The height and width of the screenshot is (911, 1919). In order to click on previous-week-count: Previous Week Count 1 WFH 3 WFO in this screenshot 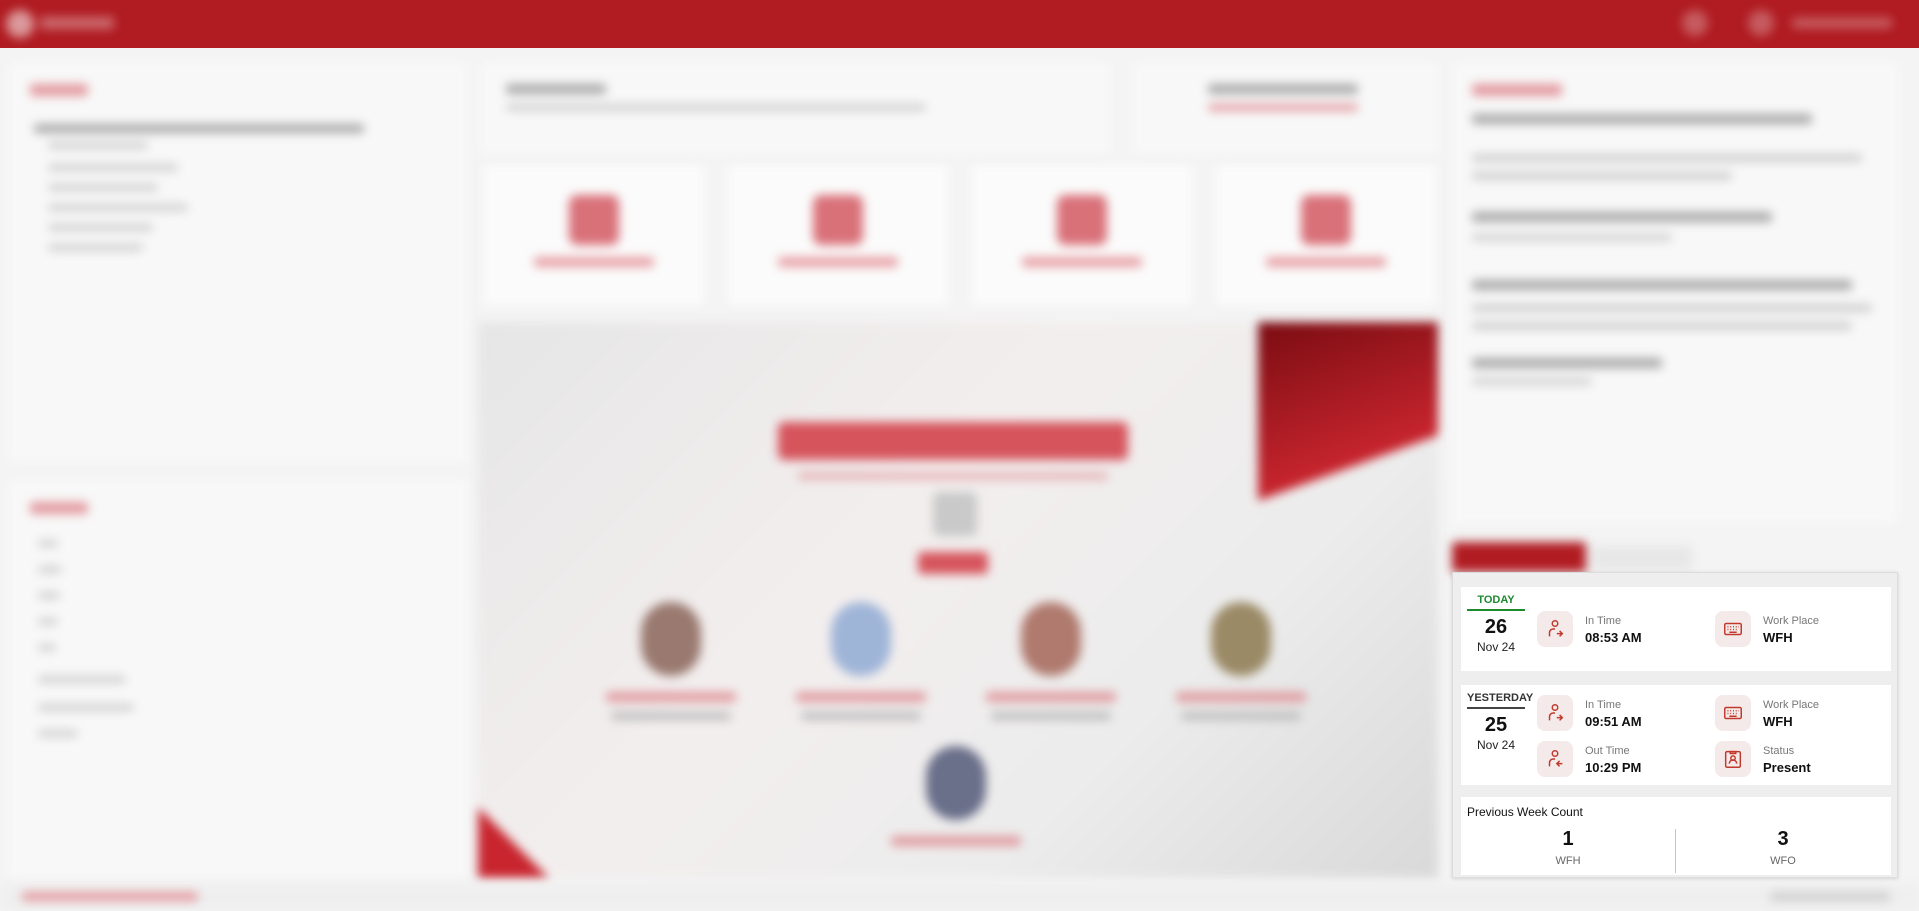, I will do `click(1676, 836)`.